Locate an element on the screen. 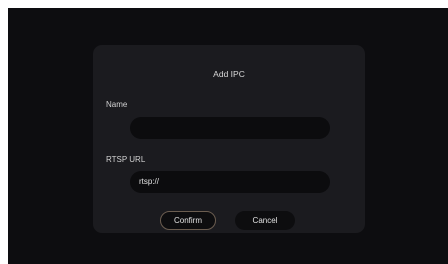  name-label: Name is located at coordinates (117, 104).